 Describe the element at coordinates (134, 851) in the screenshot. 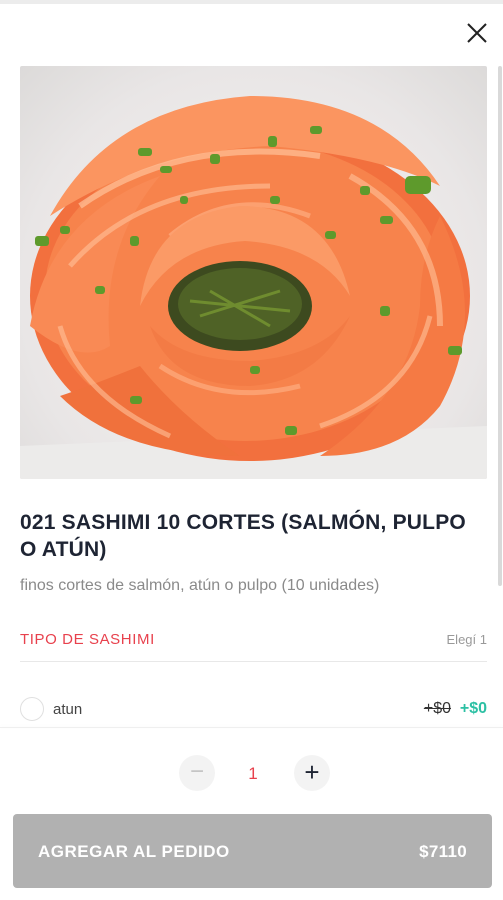

I see `add-to-order-label: AGREGAR AL PEDIDO` at that location.